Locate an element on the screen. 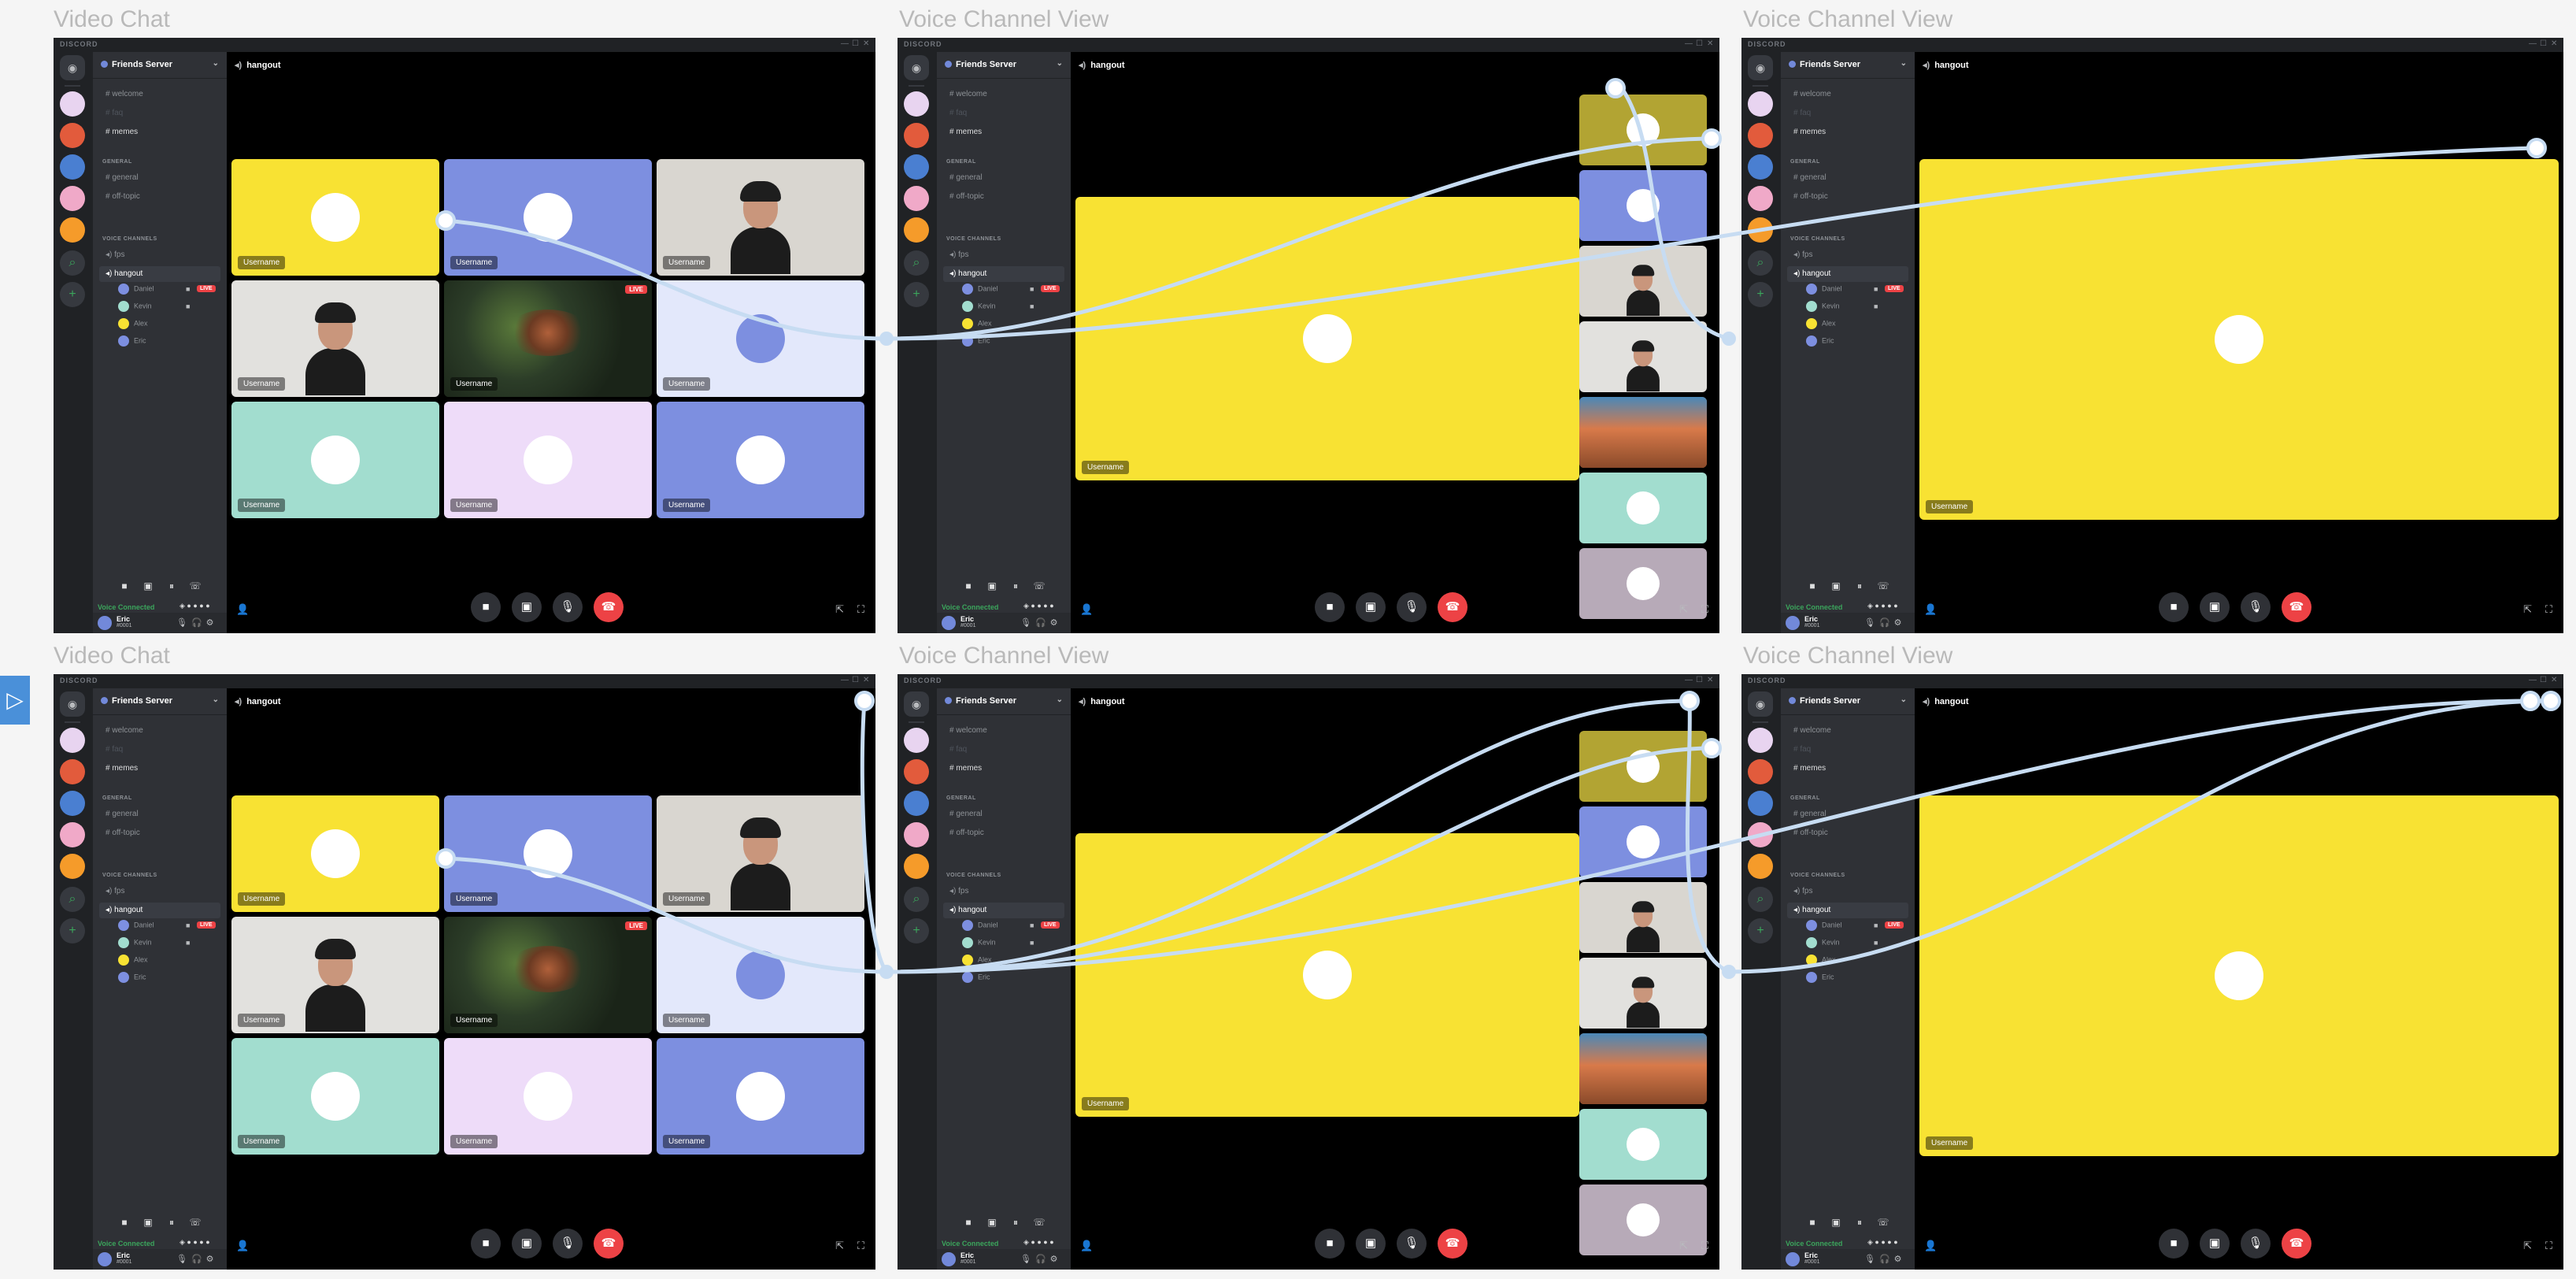 This screenshot has height=1279, width=2576. voice-user: Alex is located at coordinates (977, 325).